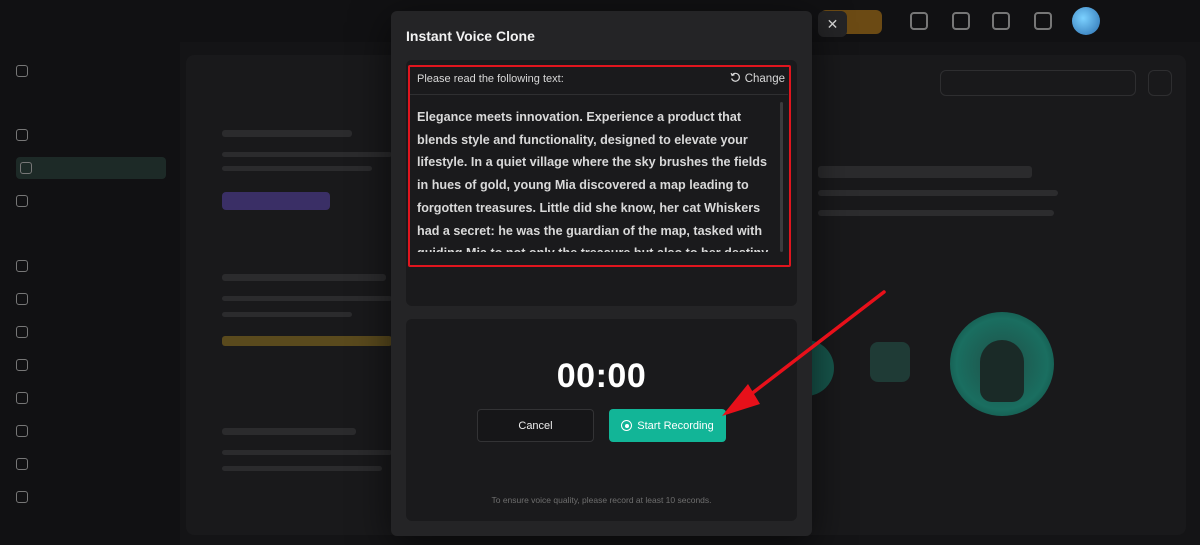 Image resolution: width=1200 pixels, height=545 pixels. Describe the element at coordinates (1038, 83) in the screenshot. I see `background-search` at that location.